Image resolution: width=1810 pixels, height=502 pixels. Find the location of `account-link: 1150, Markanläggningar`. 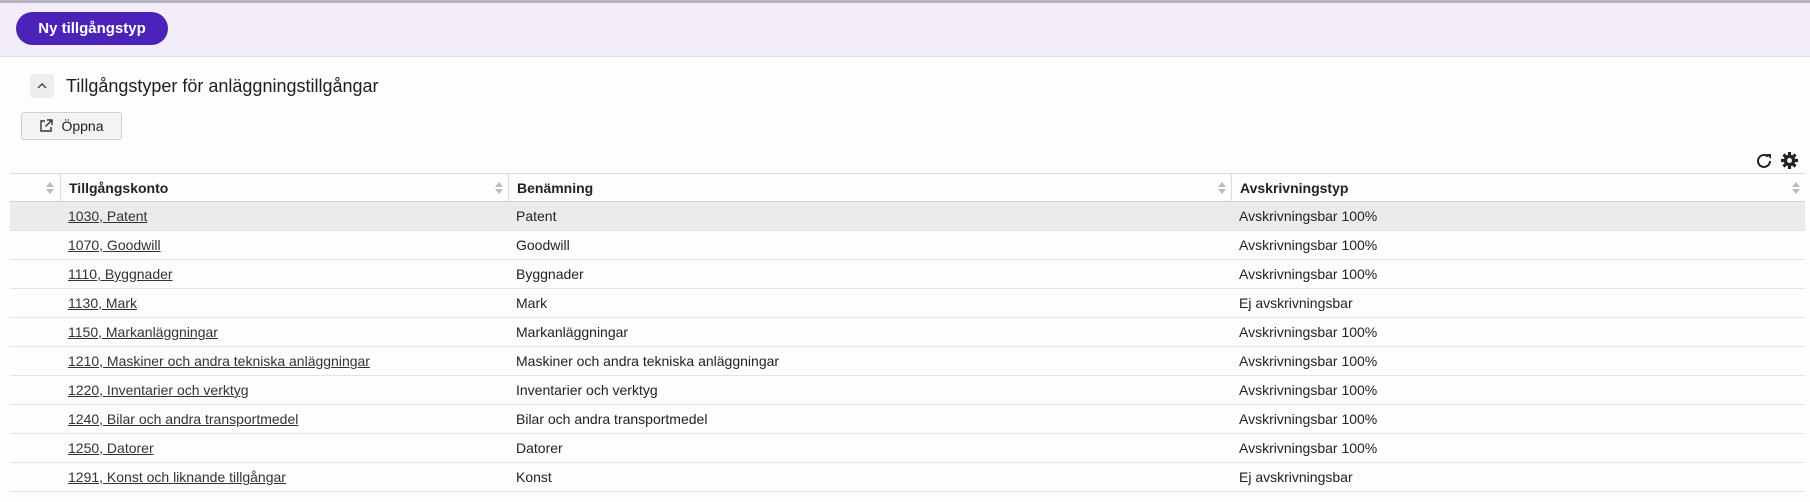

account-link: 1150, Markanläggningar is located at coordinates (143, 332).